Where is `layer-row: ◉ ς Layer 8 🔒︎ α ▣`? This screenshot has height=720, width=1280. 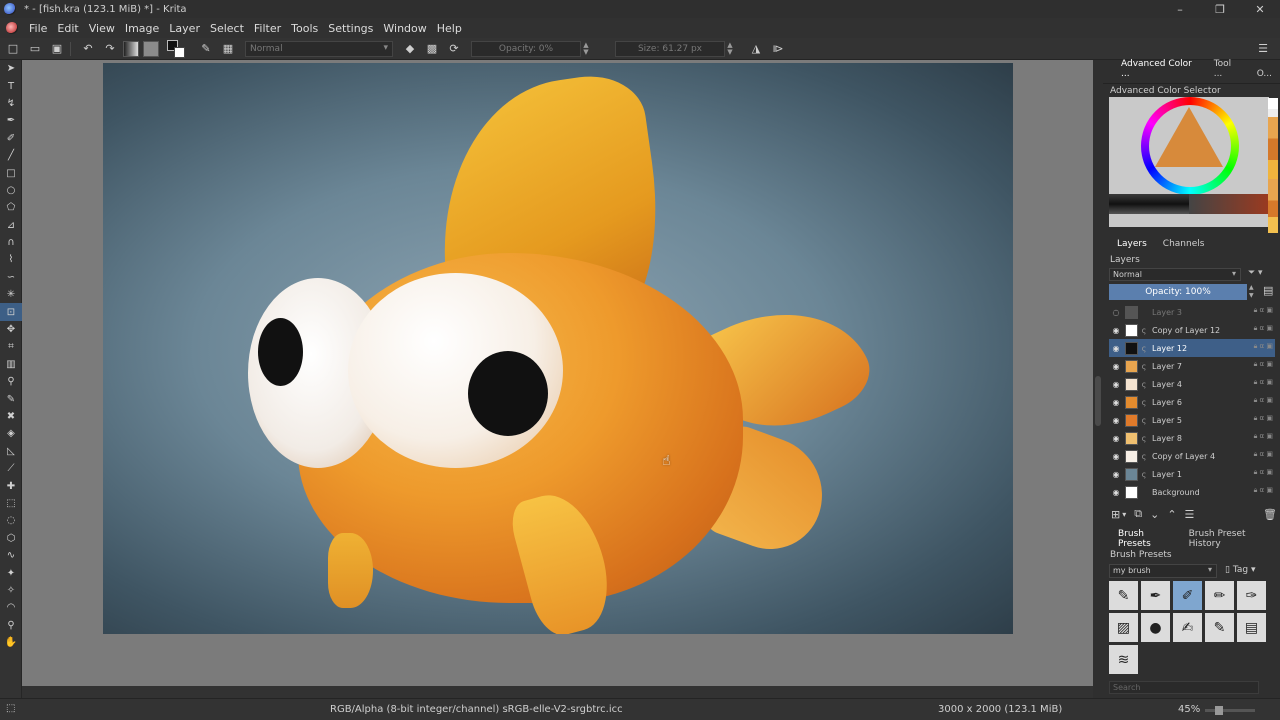
layer-row: ◉ ς Layer 8 🔒︎ α ▣ is located at coordinates (1192, 438).